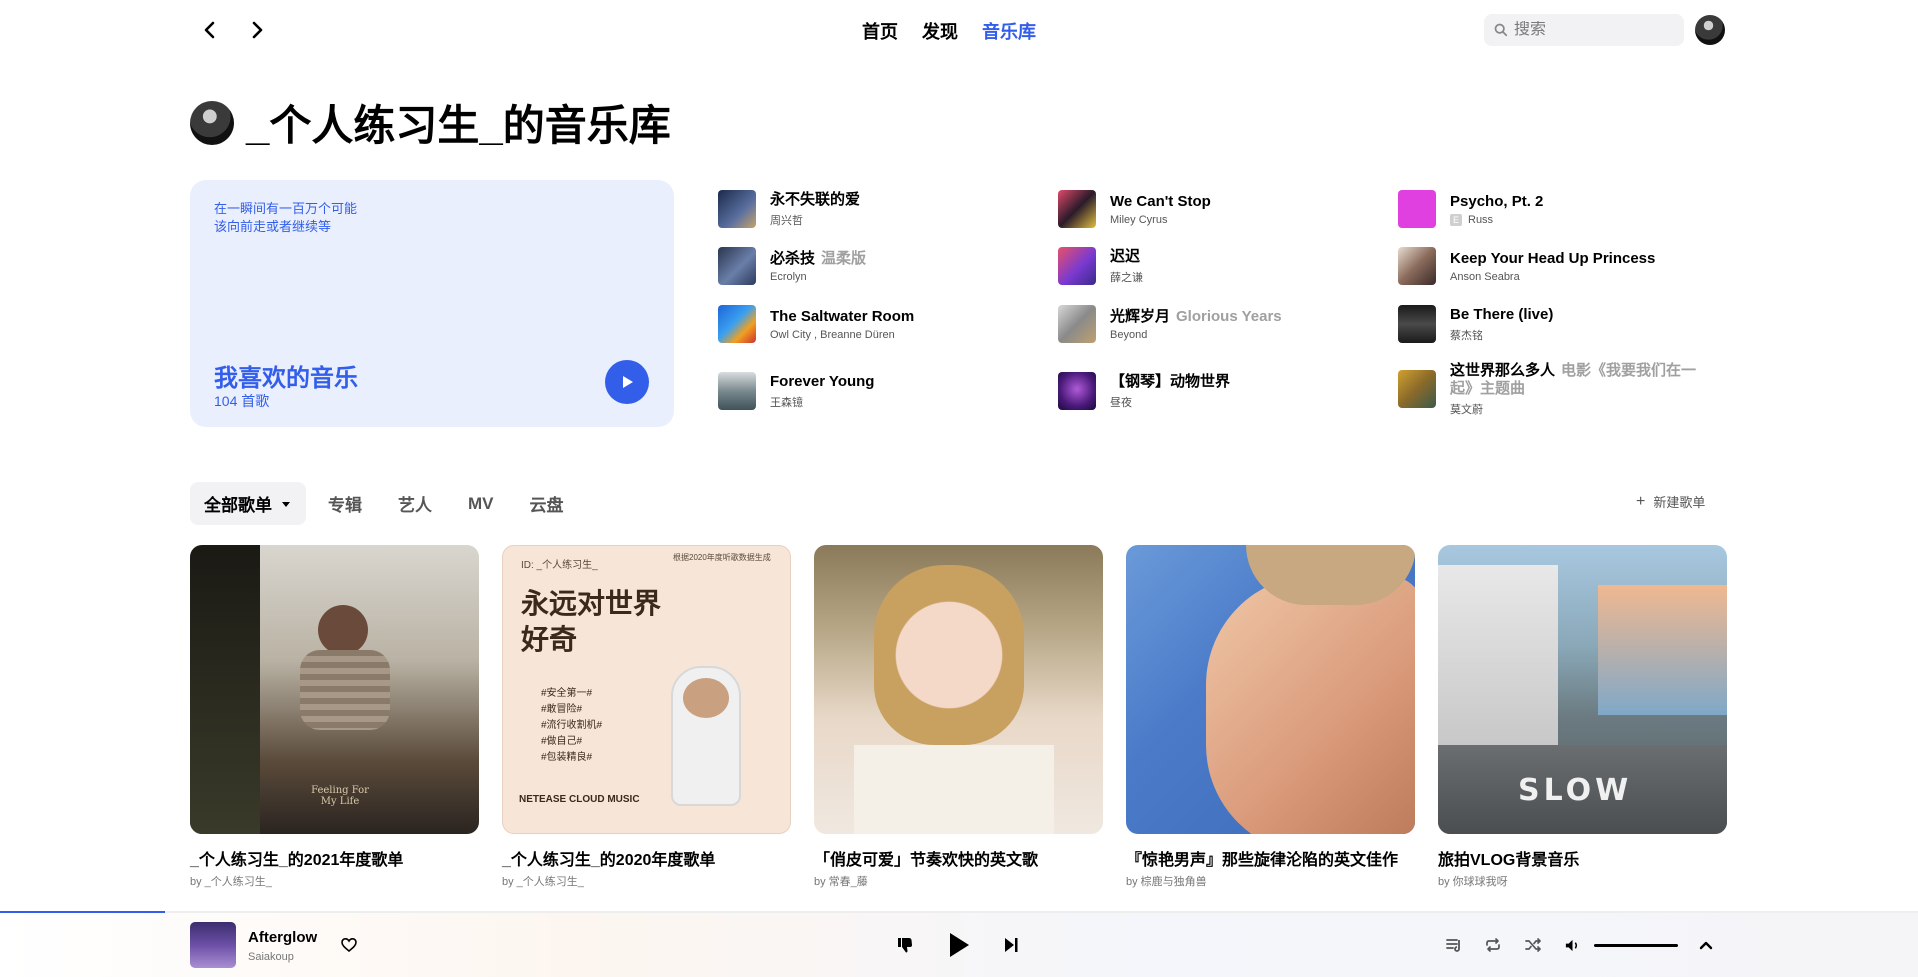 The width and height of the screenshot is (1918, 977). Describe the element at coordinates (1129, 334) in the screenshot. I see `song-artist: Beyond` at that location.